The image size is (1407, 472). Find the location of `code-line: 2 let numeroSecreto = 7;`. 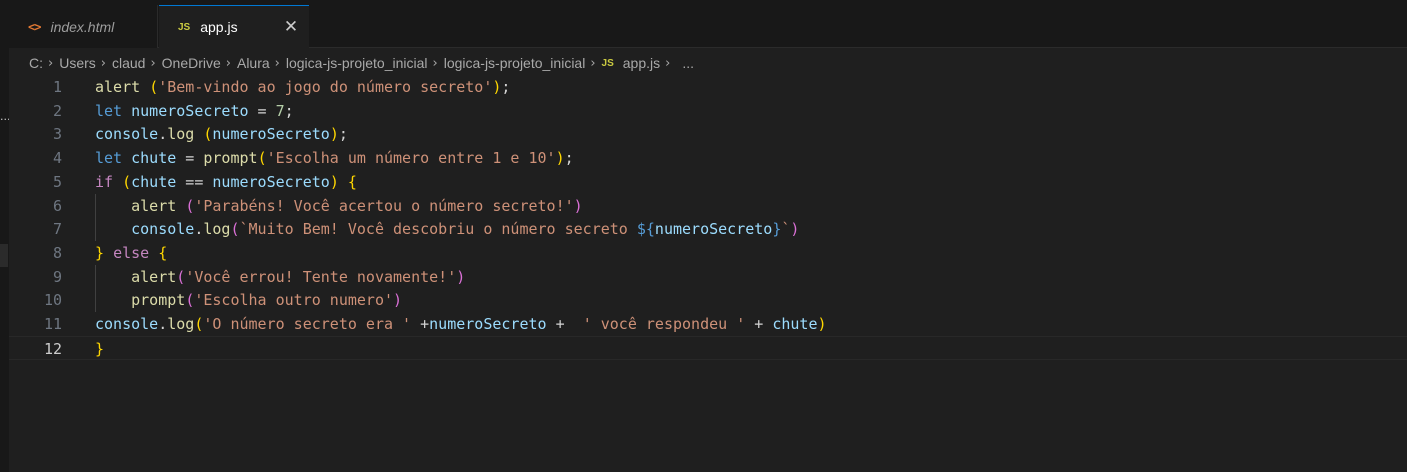

code-line: 2 let numeroSecreto = 7; is located at coordinates (708, 111).